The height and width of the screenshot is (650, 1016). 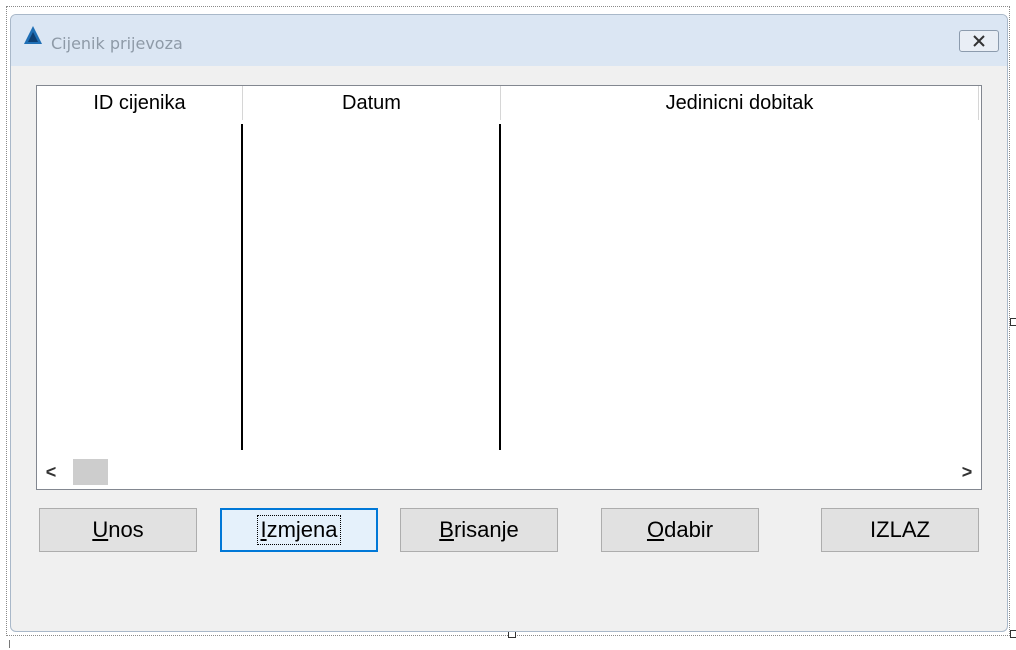 What do you see at coordinates (655, 529) in the screenshot?
I see `odabir-mnemonic: O` at bounding box center [655, 529].